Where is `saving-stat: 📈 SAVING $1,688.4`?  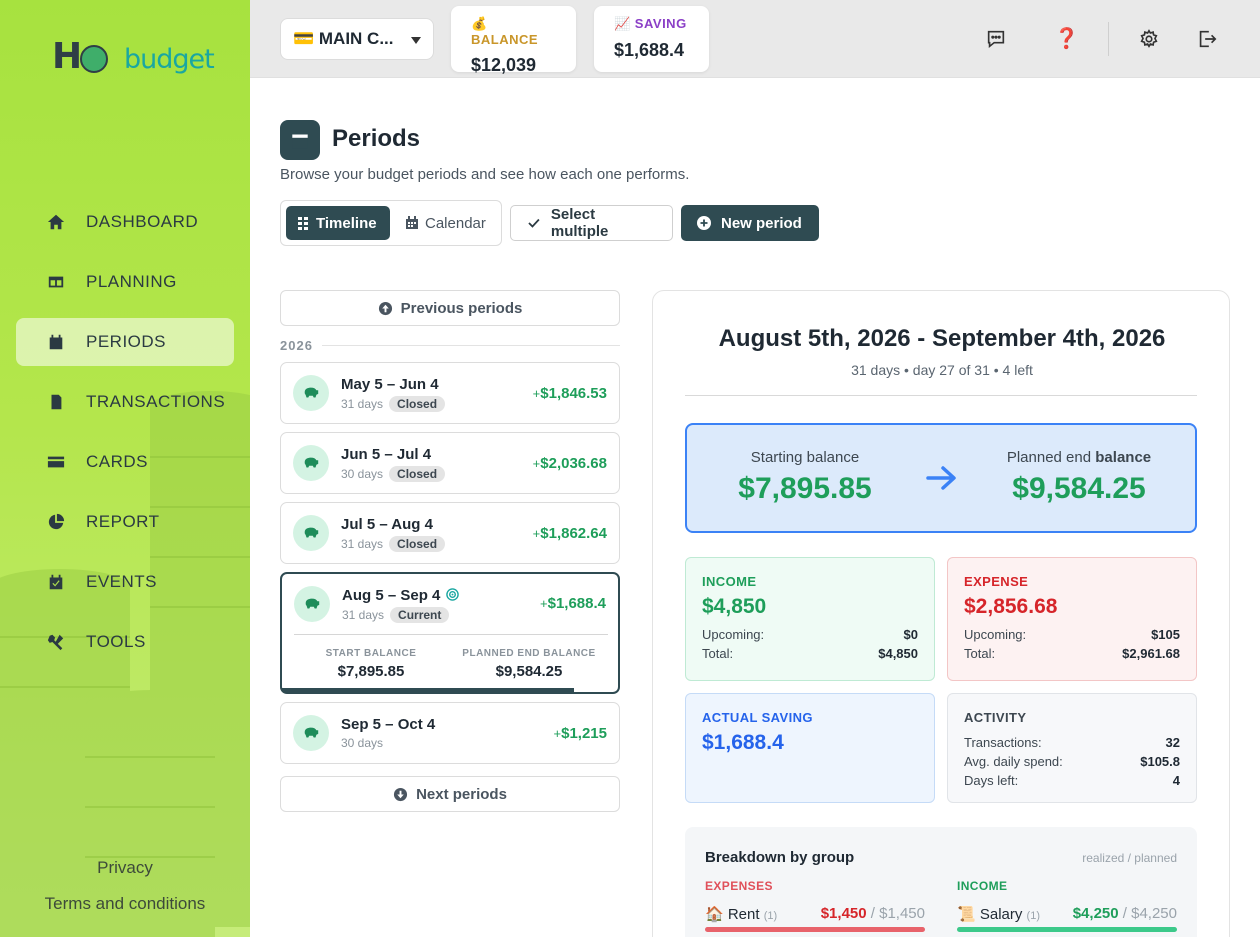
saving-stat: 📈 SAVING $1,688.4 is located at coordinates (651, 39).